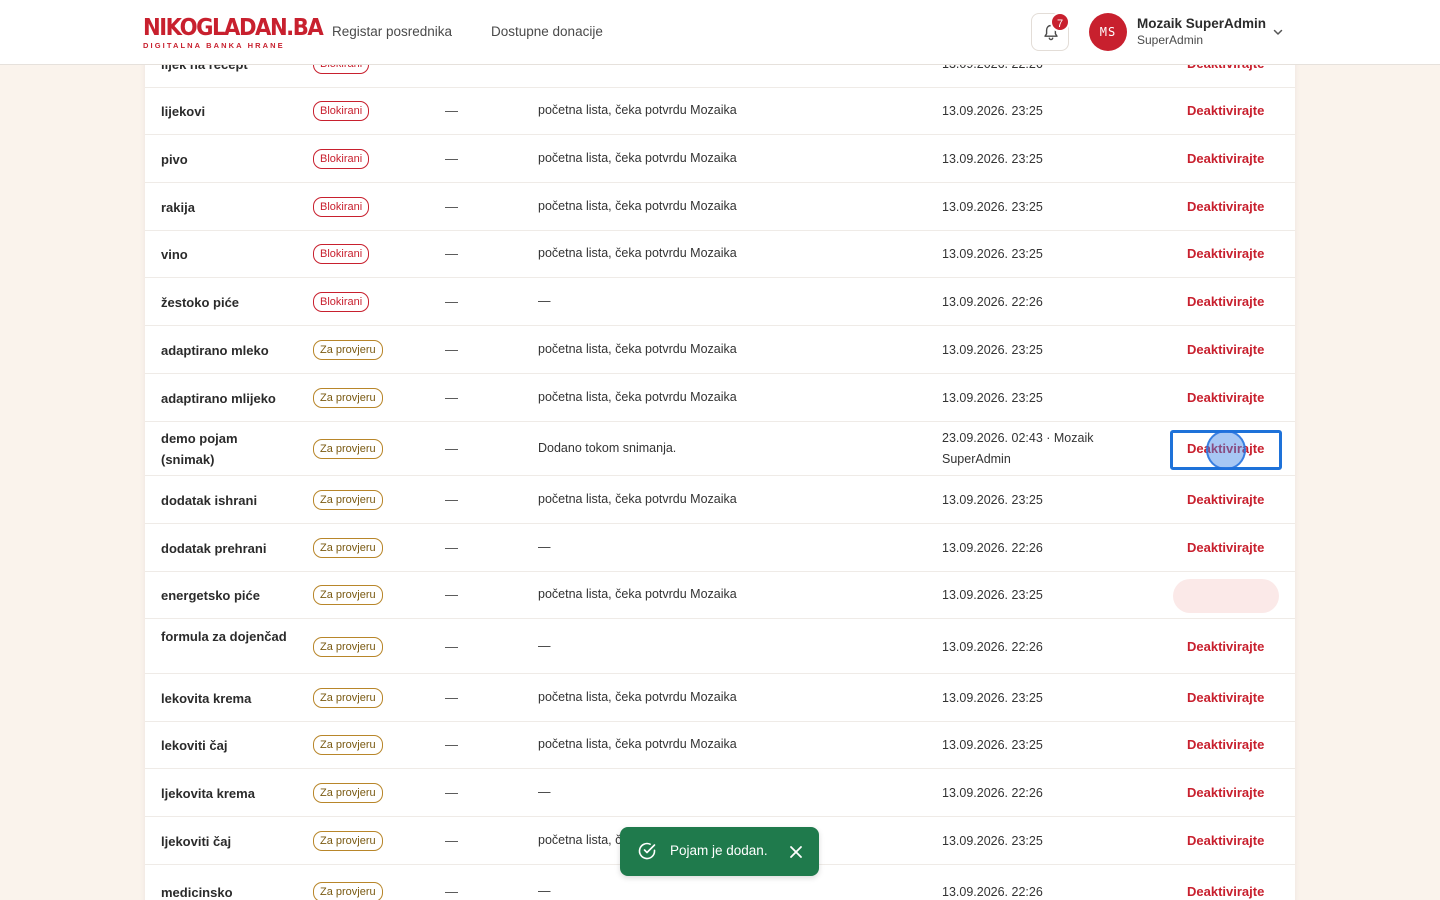 The width and height of the screenshot is (1440, 900). I want to click on avatar: MS, so click(1108, 32).